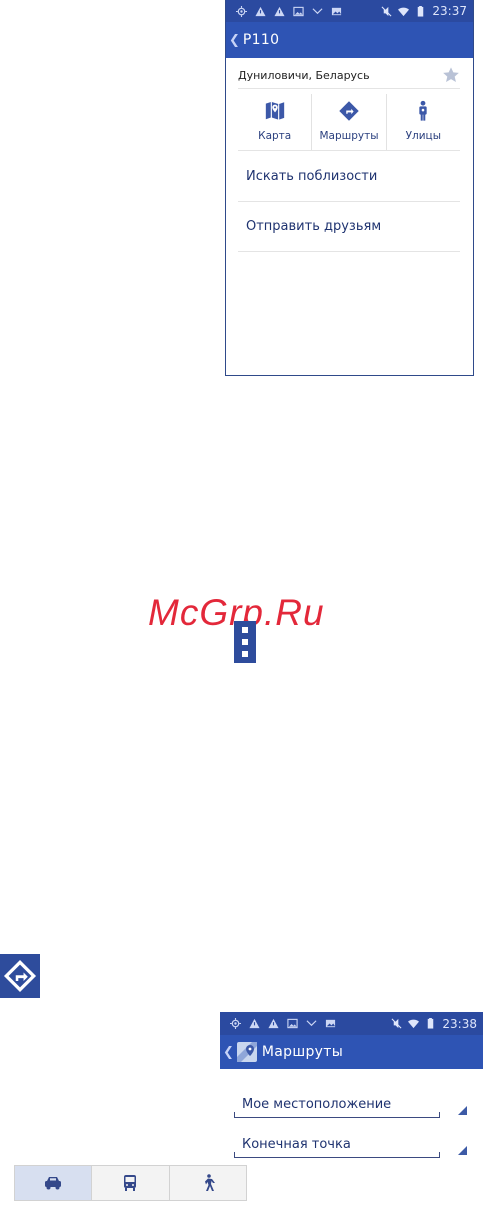 The width and height of the screenshot is (483, 1226). What do you see at coordinates (349, 227) in the screenshot?
I see `share-with-friends-item: Отправить друзьям` at bounding box center [349, 227].